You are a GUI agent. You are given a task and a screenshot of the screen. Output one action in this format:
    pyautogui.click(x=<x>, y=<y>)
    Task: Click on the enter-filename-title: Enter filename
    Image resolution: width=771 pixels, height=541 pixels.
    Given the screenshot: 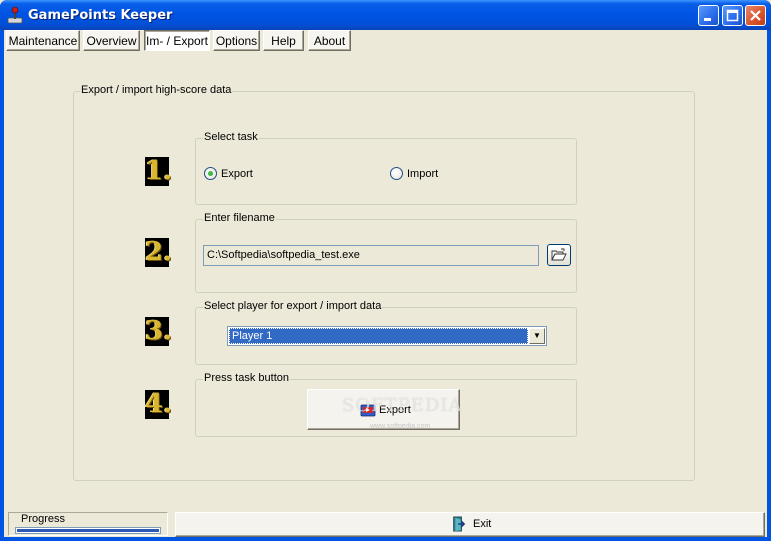 What is the action you would take?
    pyautogui.click(x=239, y=218)
    